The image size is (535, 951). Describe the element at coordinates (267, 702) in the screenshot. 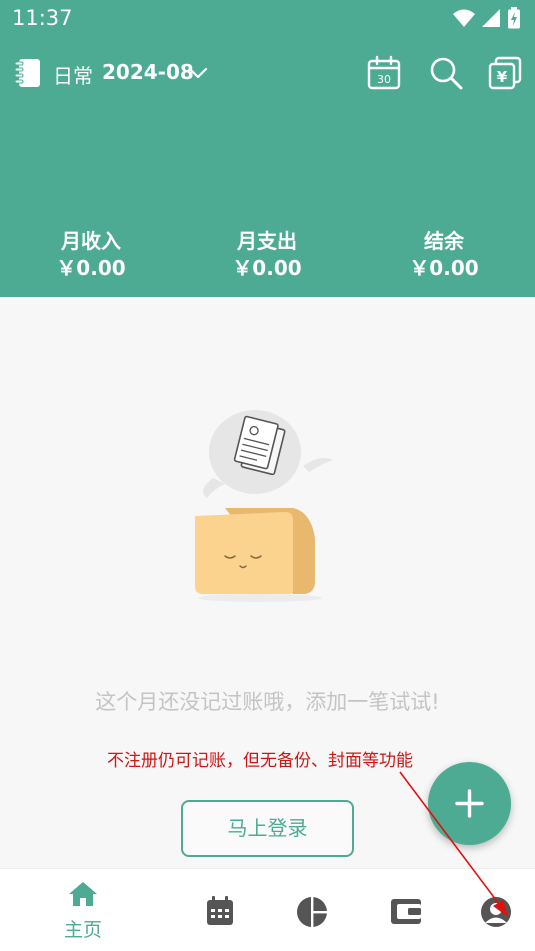

I see `empty-state-message: 这个月还没记过账哦，添加一笔试试!` at that location.